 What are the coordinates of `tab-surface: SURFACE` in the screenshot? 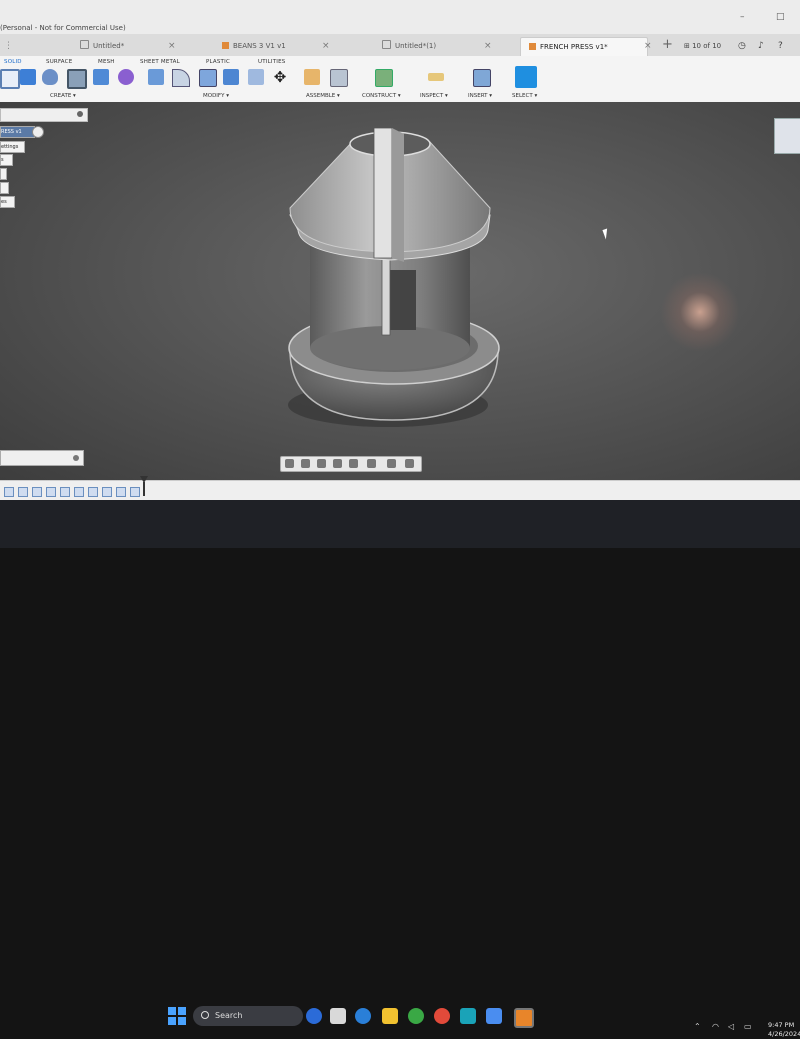 It's located at (59, 62).